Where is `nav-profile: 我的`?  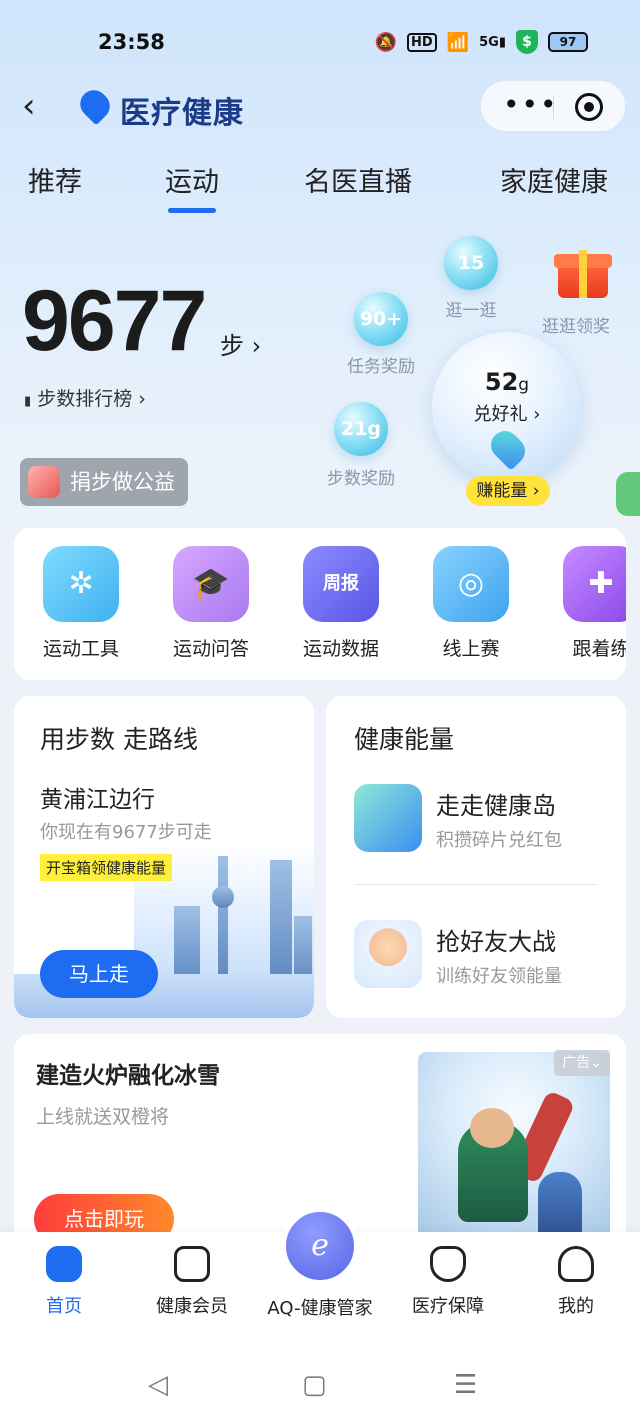 nav-profile: 我的 is located at coordinates (576, 1280).